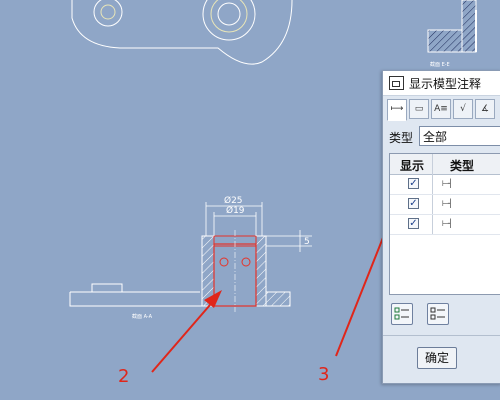 This screenshot has width=500, height=400. I want to click on list-header: 显示 类型, so click(445, 164).